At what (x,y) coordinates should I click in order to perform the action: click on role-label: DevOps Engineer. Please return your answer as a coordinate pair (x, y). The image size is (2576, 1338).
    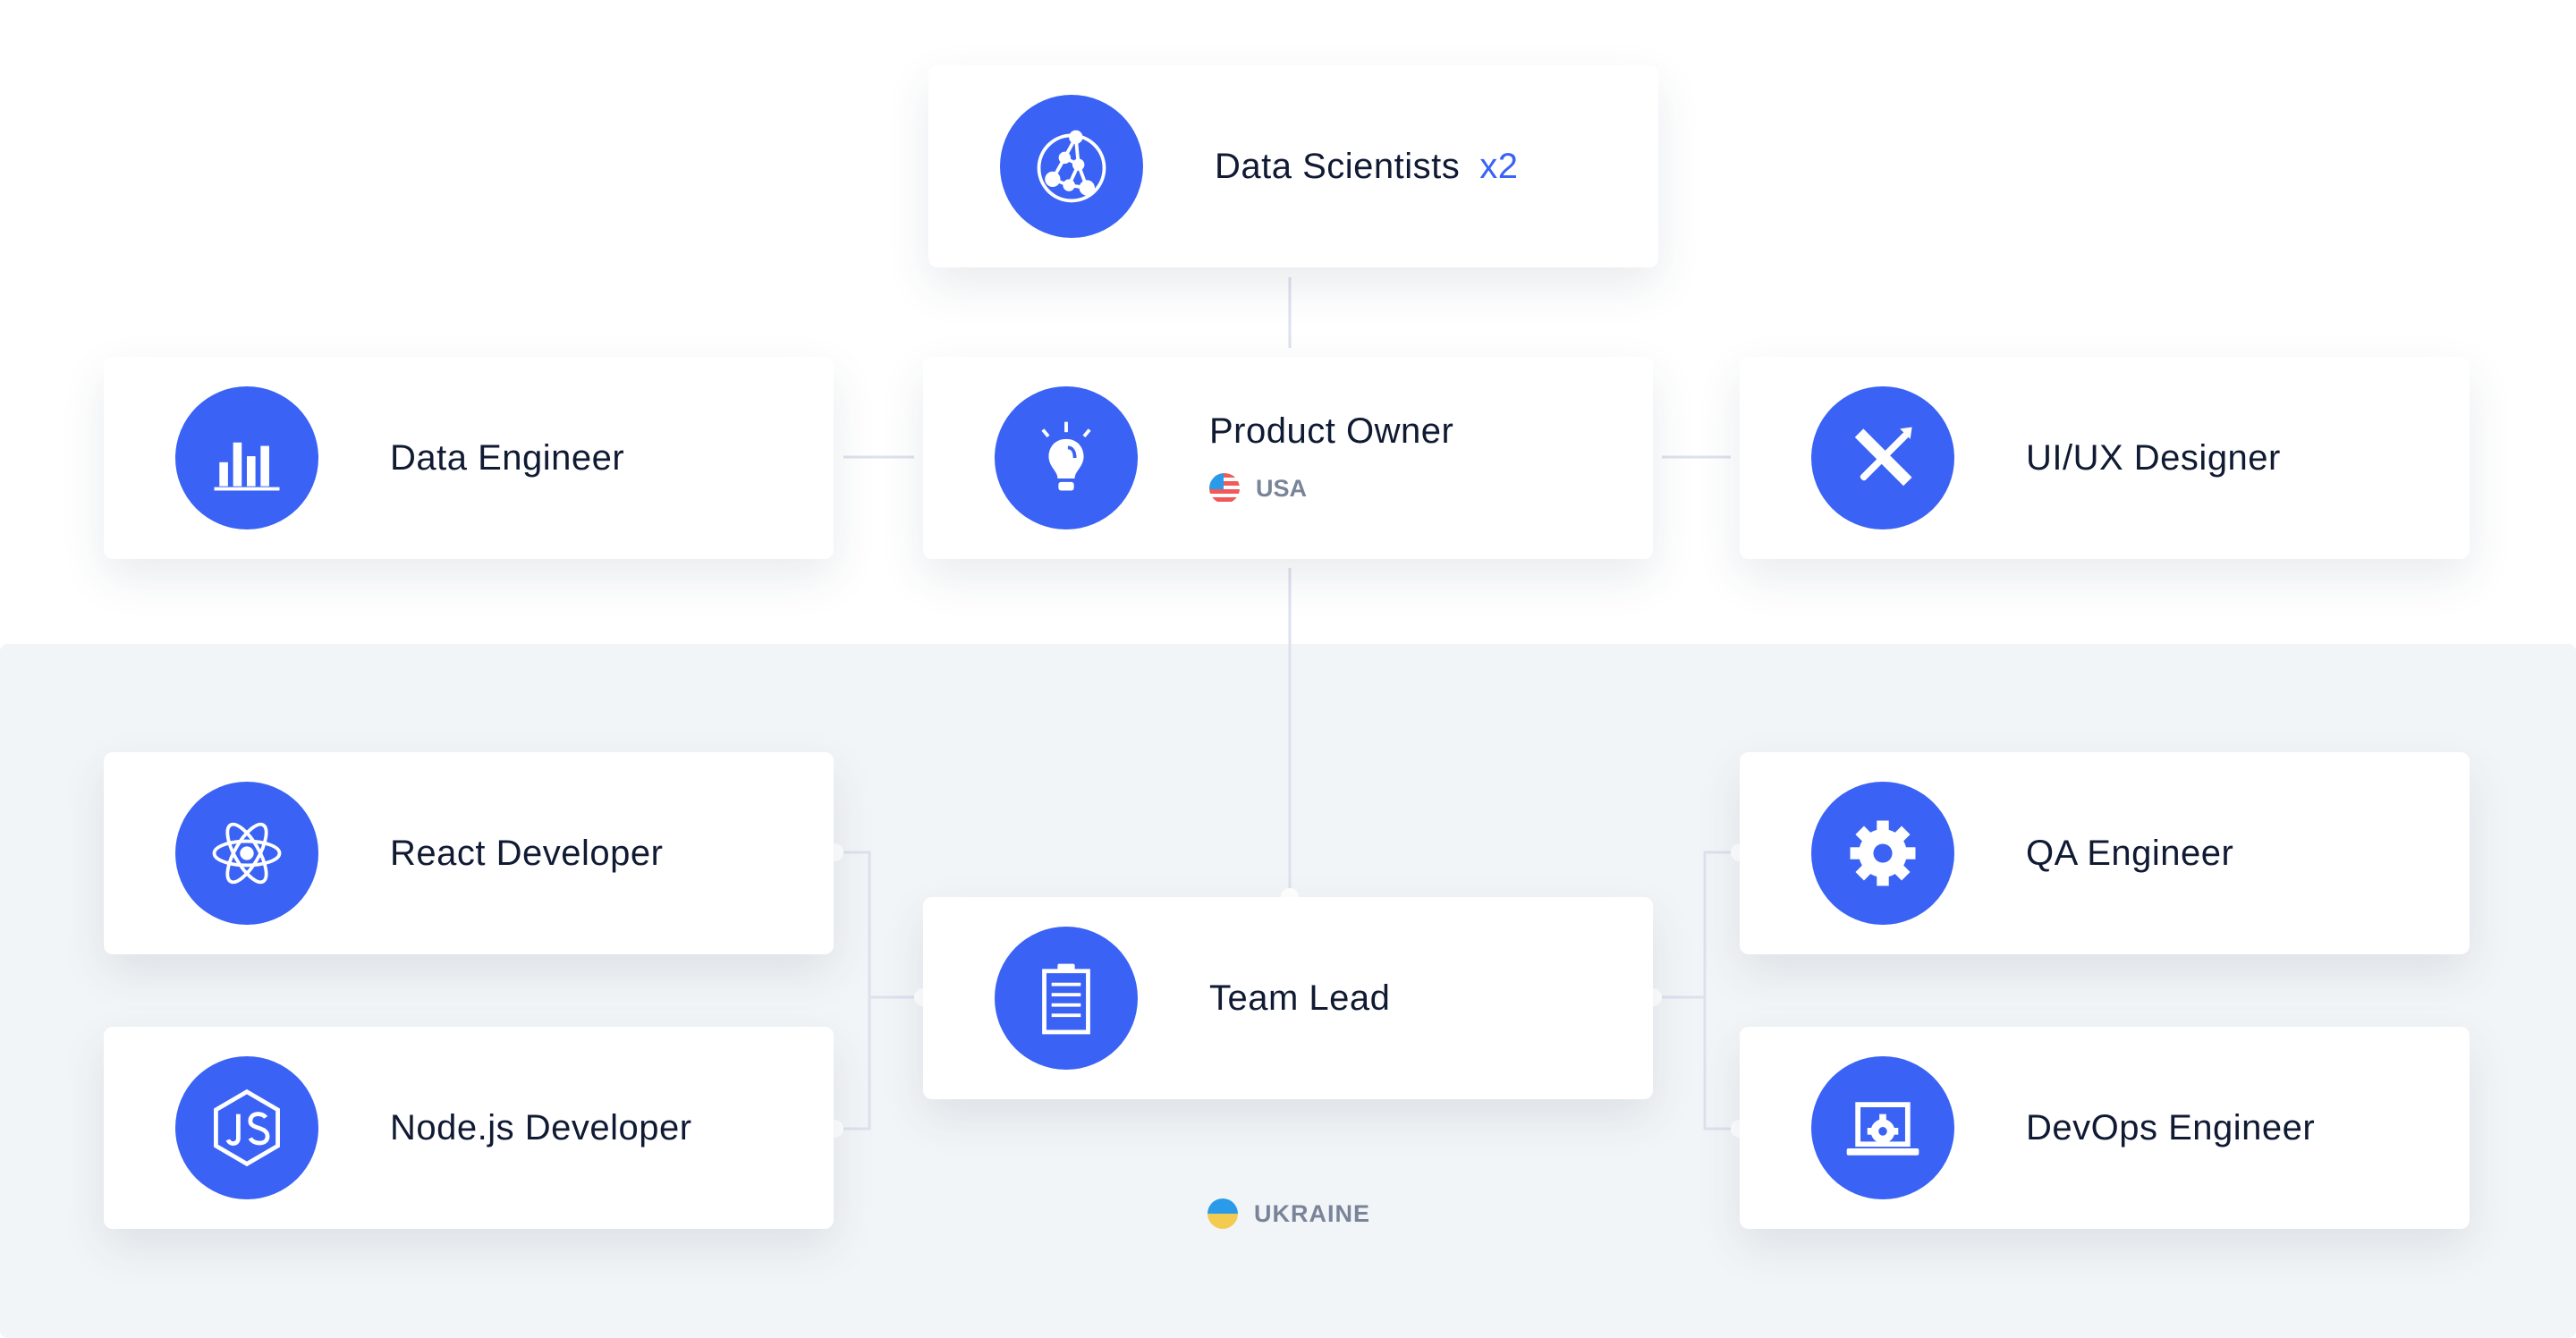
    Looking at the image, I should click on (2171, 1127).